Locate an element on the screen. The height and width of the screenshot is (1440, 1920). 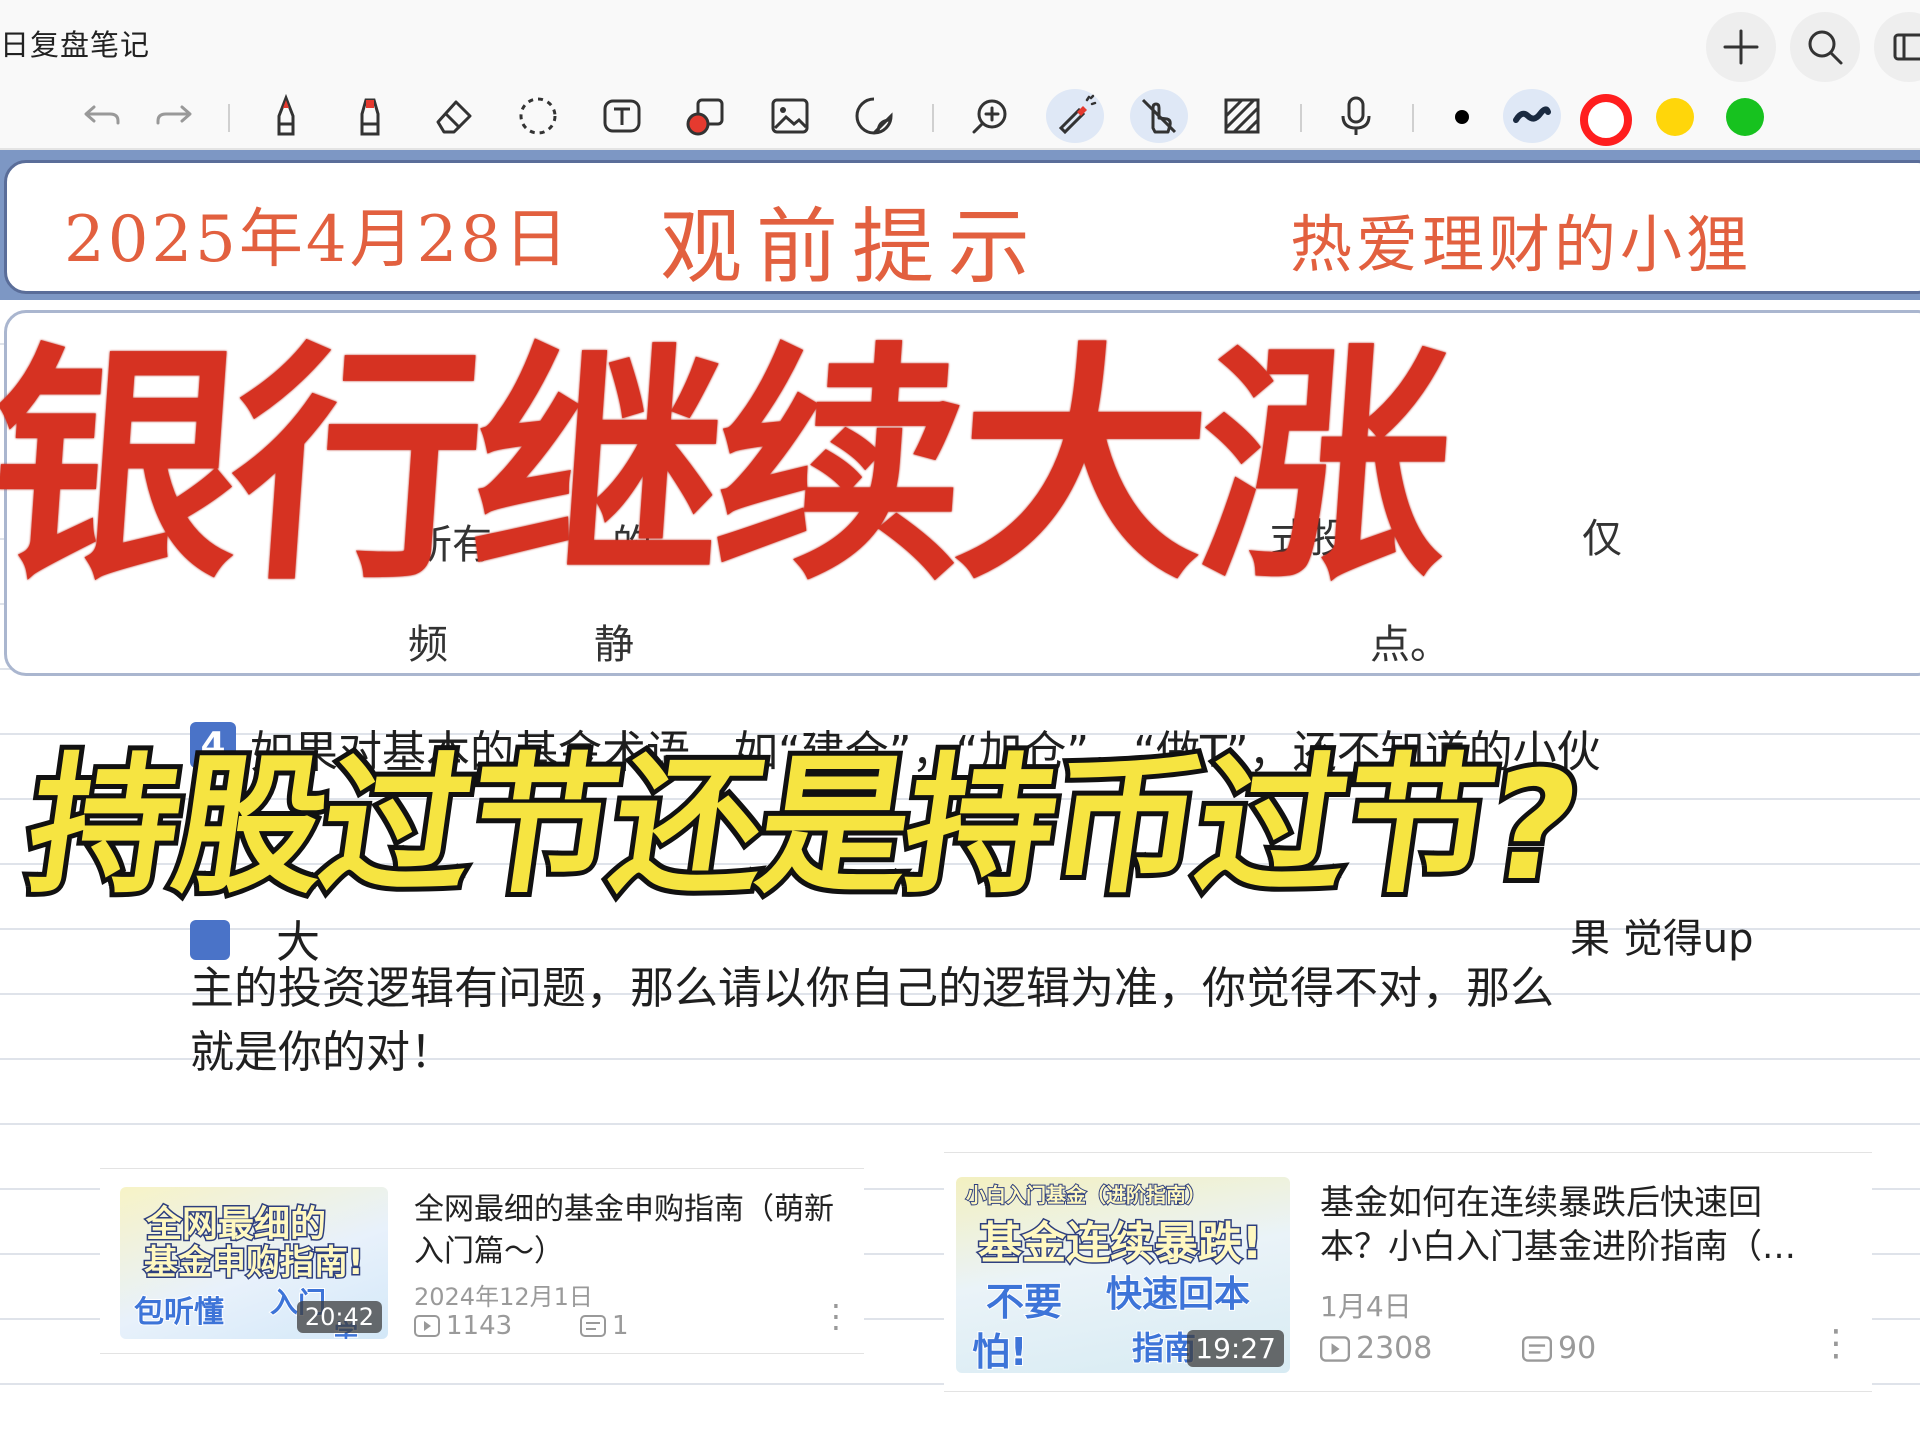
search-button is located at coordinates (1825, 47).